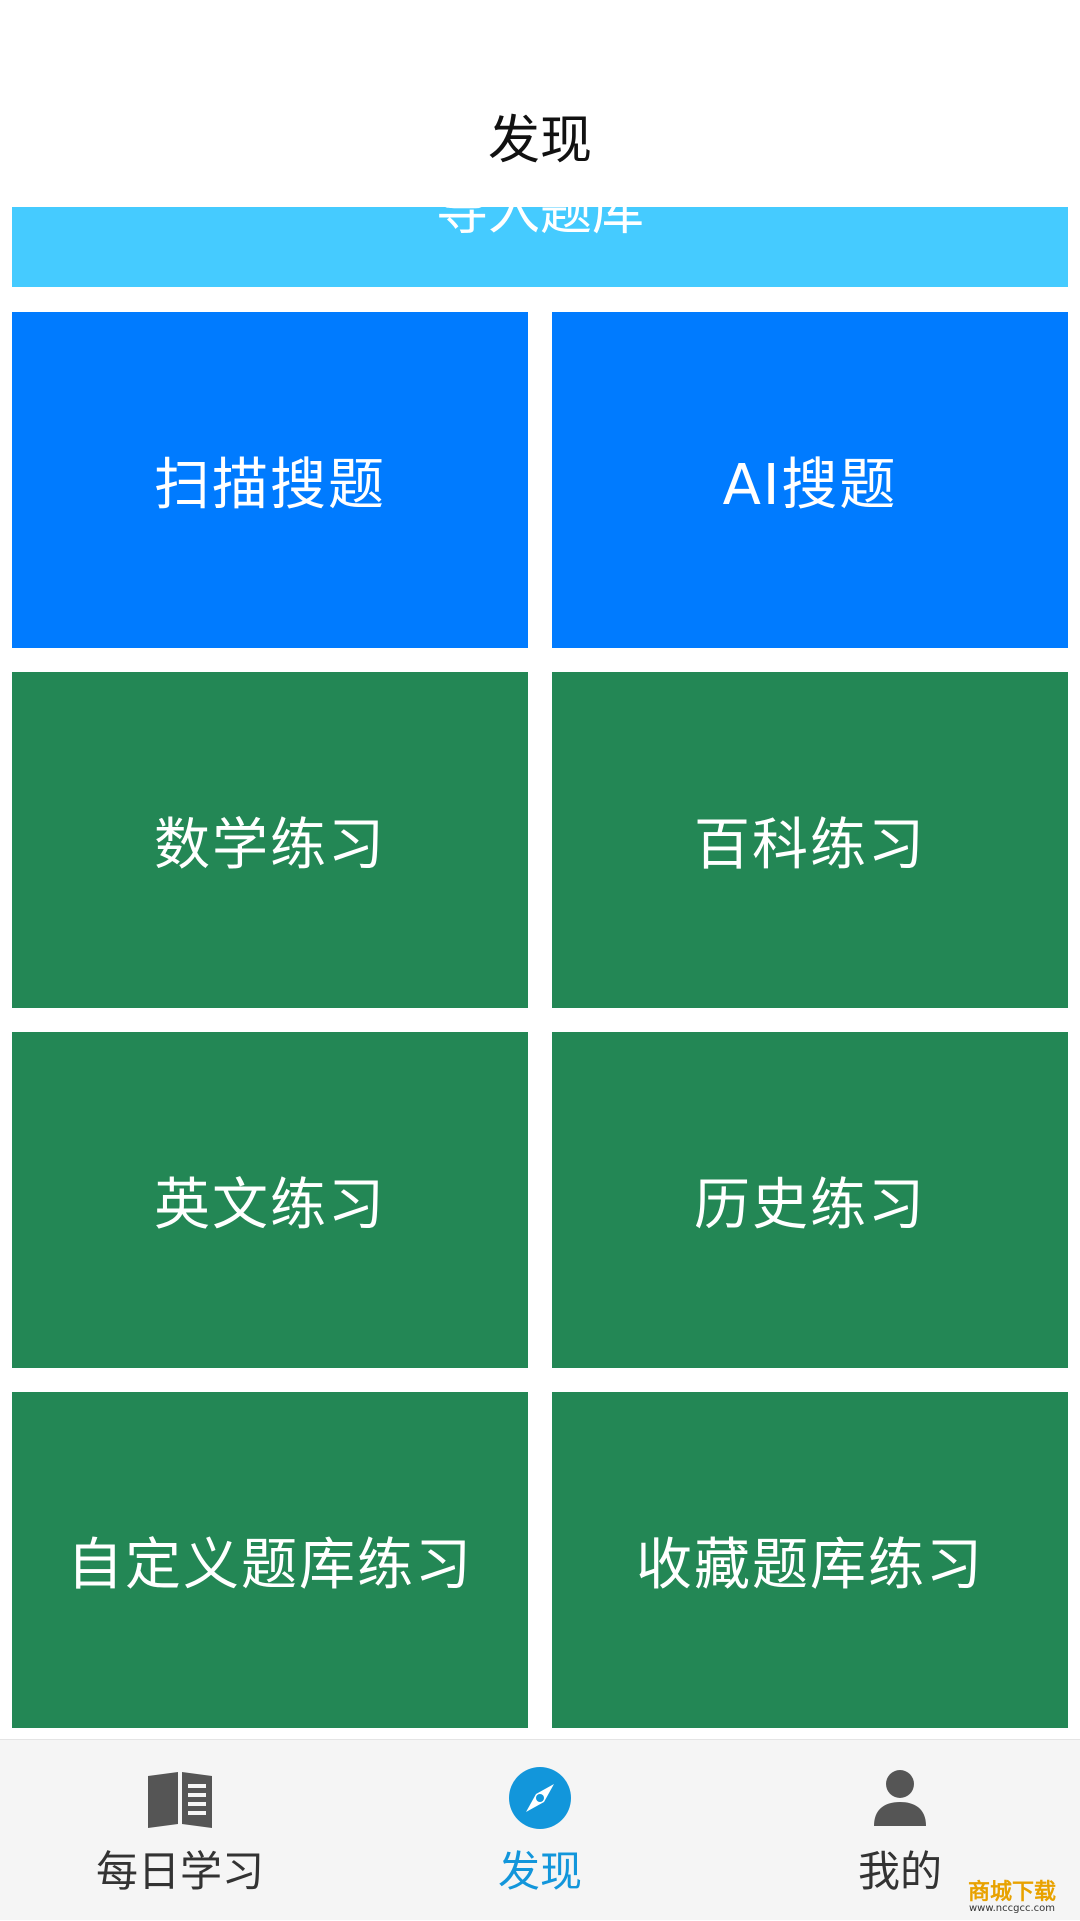 The width and height of the screenshot is (1080, 1921). I want to click on tab-discover: 发现, so click(540, 1830).